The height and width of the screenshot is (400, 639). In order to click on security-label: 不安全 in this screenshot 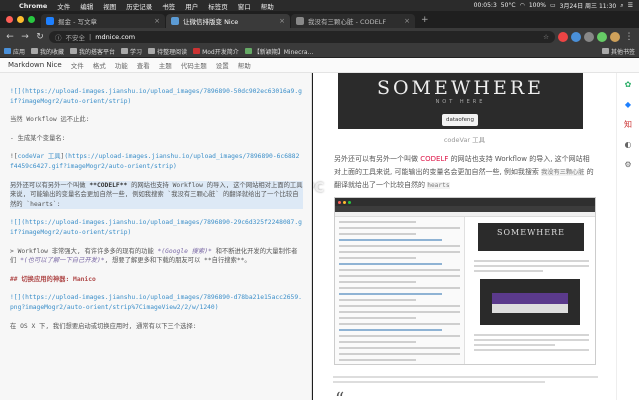, I will do `click(76, 37)`.